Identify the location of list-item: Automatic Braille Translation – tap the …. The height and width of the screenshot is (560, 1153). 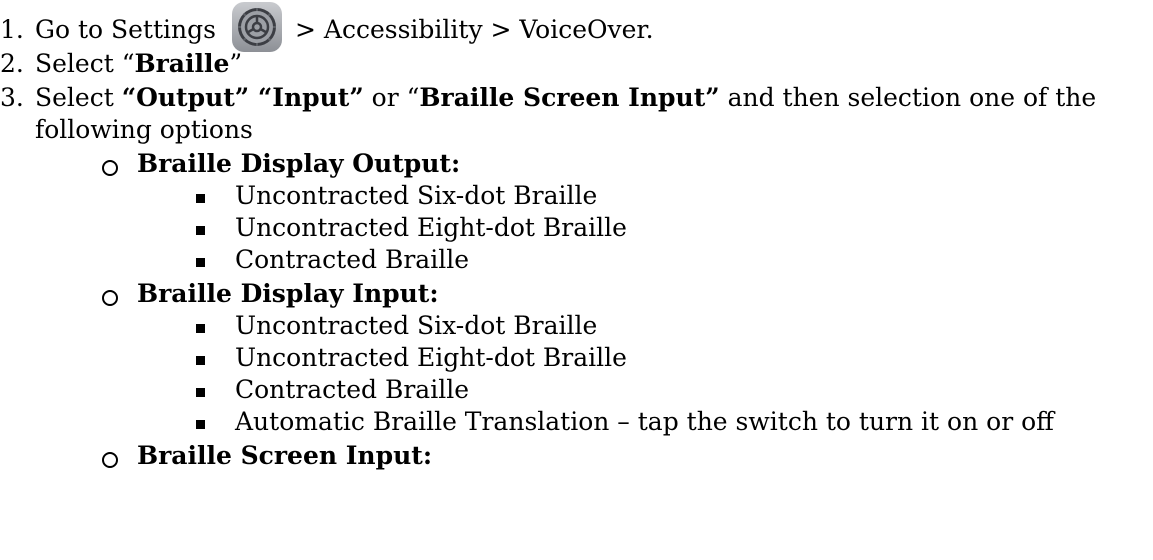
(644, 421).